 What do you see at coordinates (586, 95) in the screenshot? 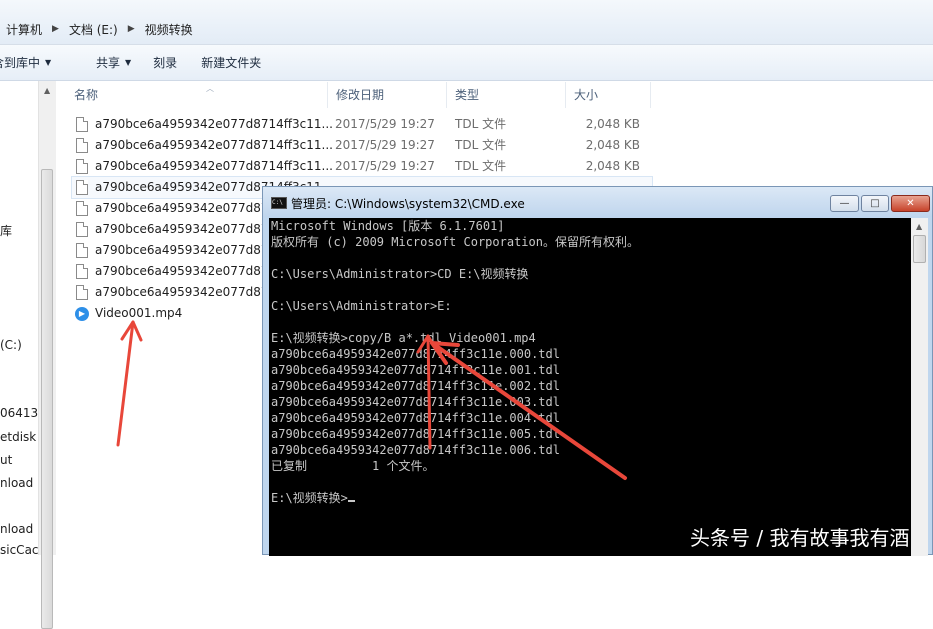
I see `column-size-label: 大小` at bounding box center [586, 95].